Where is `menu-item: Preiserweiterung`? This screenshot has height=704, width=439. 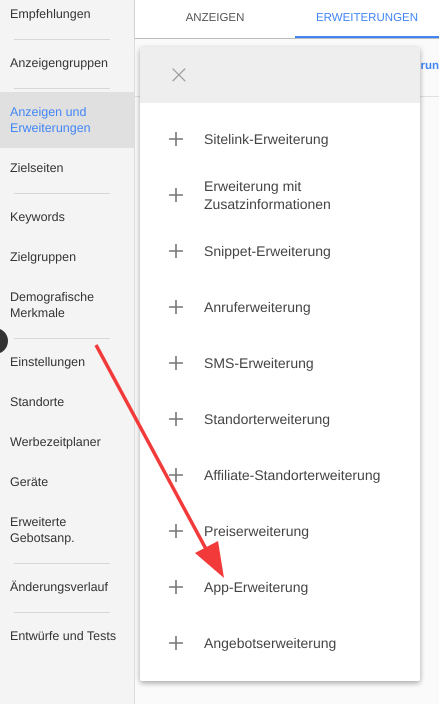
menu-item: Preiserweiterung is located at coordinates (280, 531).